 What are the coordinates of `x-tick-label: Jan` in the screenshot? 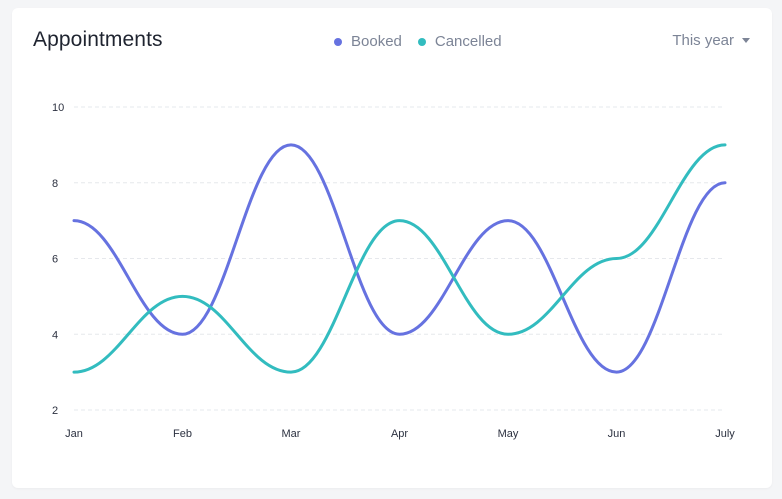 It's located at (74, 434).